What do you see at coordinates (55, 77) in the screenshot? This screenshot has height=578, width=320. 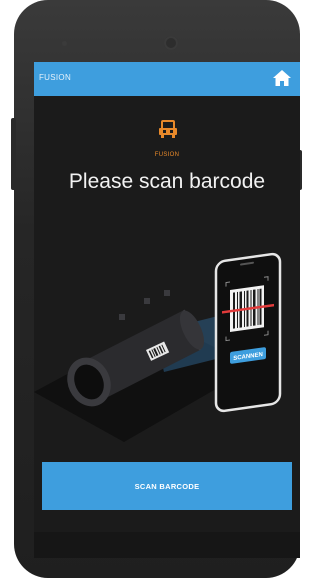 I see `app-title: FUSION` at bounding box center [55, 77].